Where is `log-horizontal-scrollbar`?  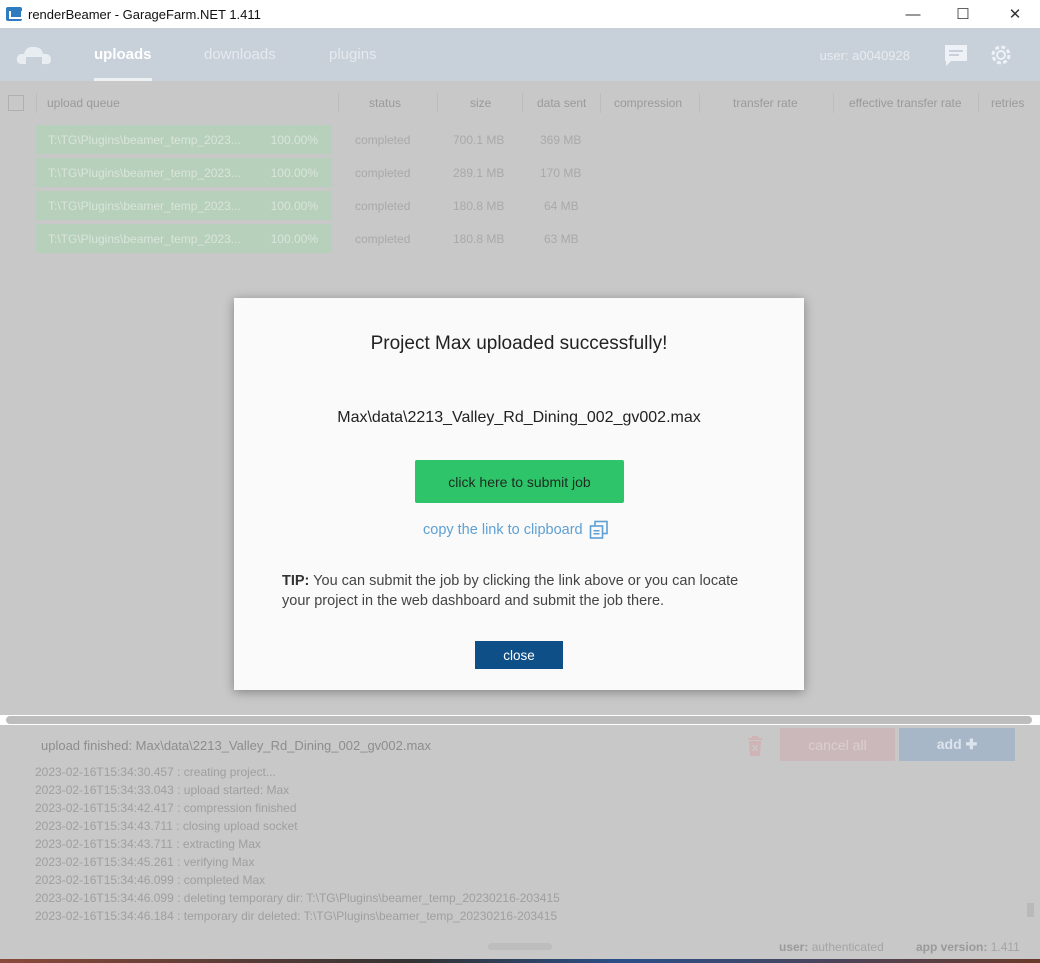
log-horizontal-scrollbar is located at coordinates (520, 946).